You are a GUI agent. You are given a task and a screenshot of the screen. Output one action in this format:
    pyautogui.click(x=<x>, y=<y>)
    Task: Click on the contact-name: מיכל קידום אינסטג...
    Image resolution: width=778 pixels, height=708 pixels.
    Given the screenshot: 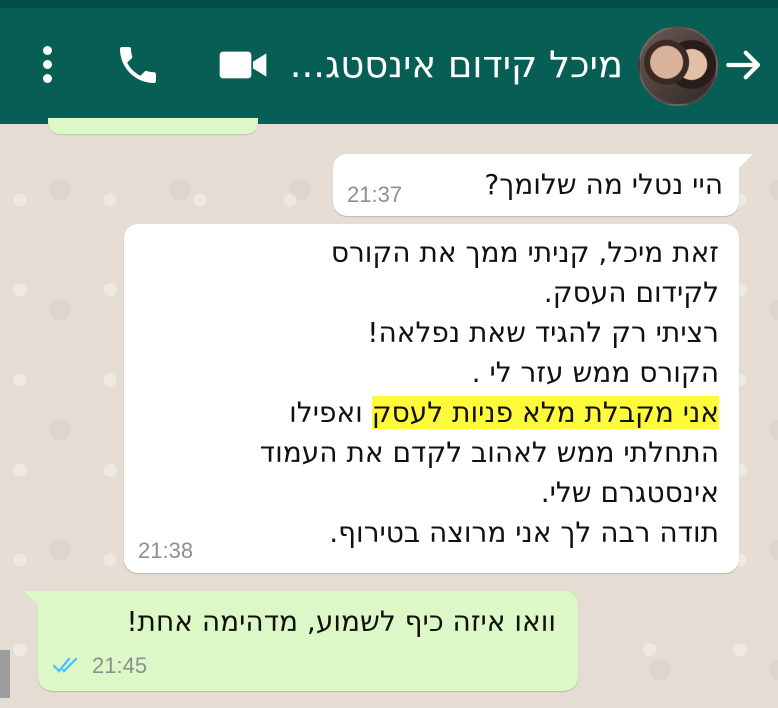 What is the action you would take?
    pyautogui.click(x=443, y=65)
    